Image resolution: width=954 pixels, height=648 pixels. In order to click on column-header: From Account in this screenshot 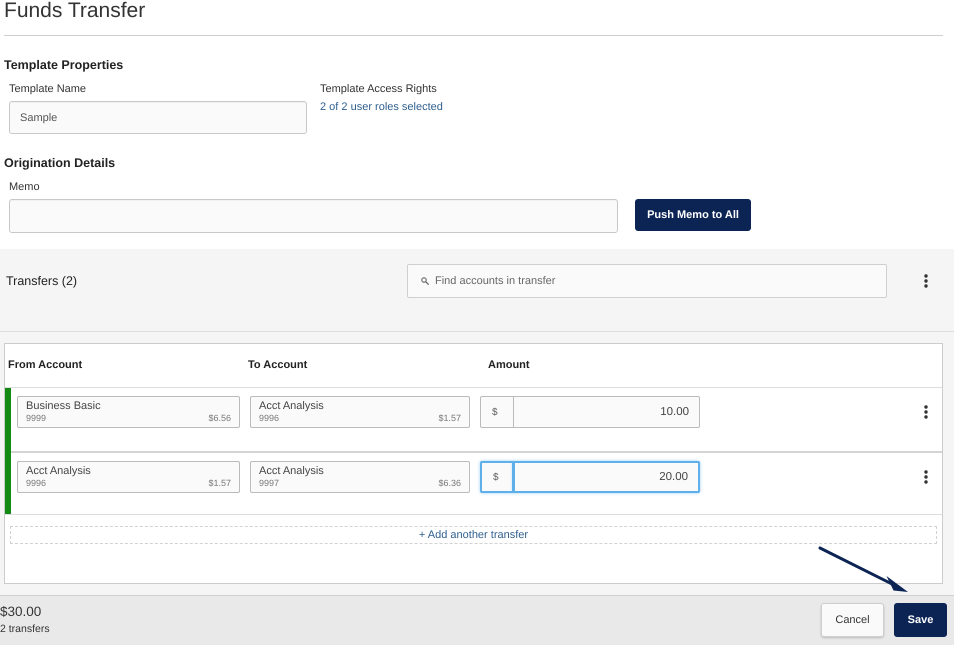, I will do `click(45, 366)`.